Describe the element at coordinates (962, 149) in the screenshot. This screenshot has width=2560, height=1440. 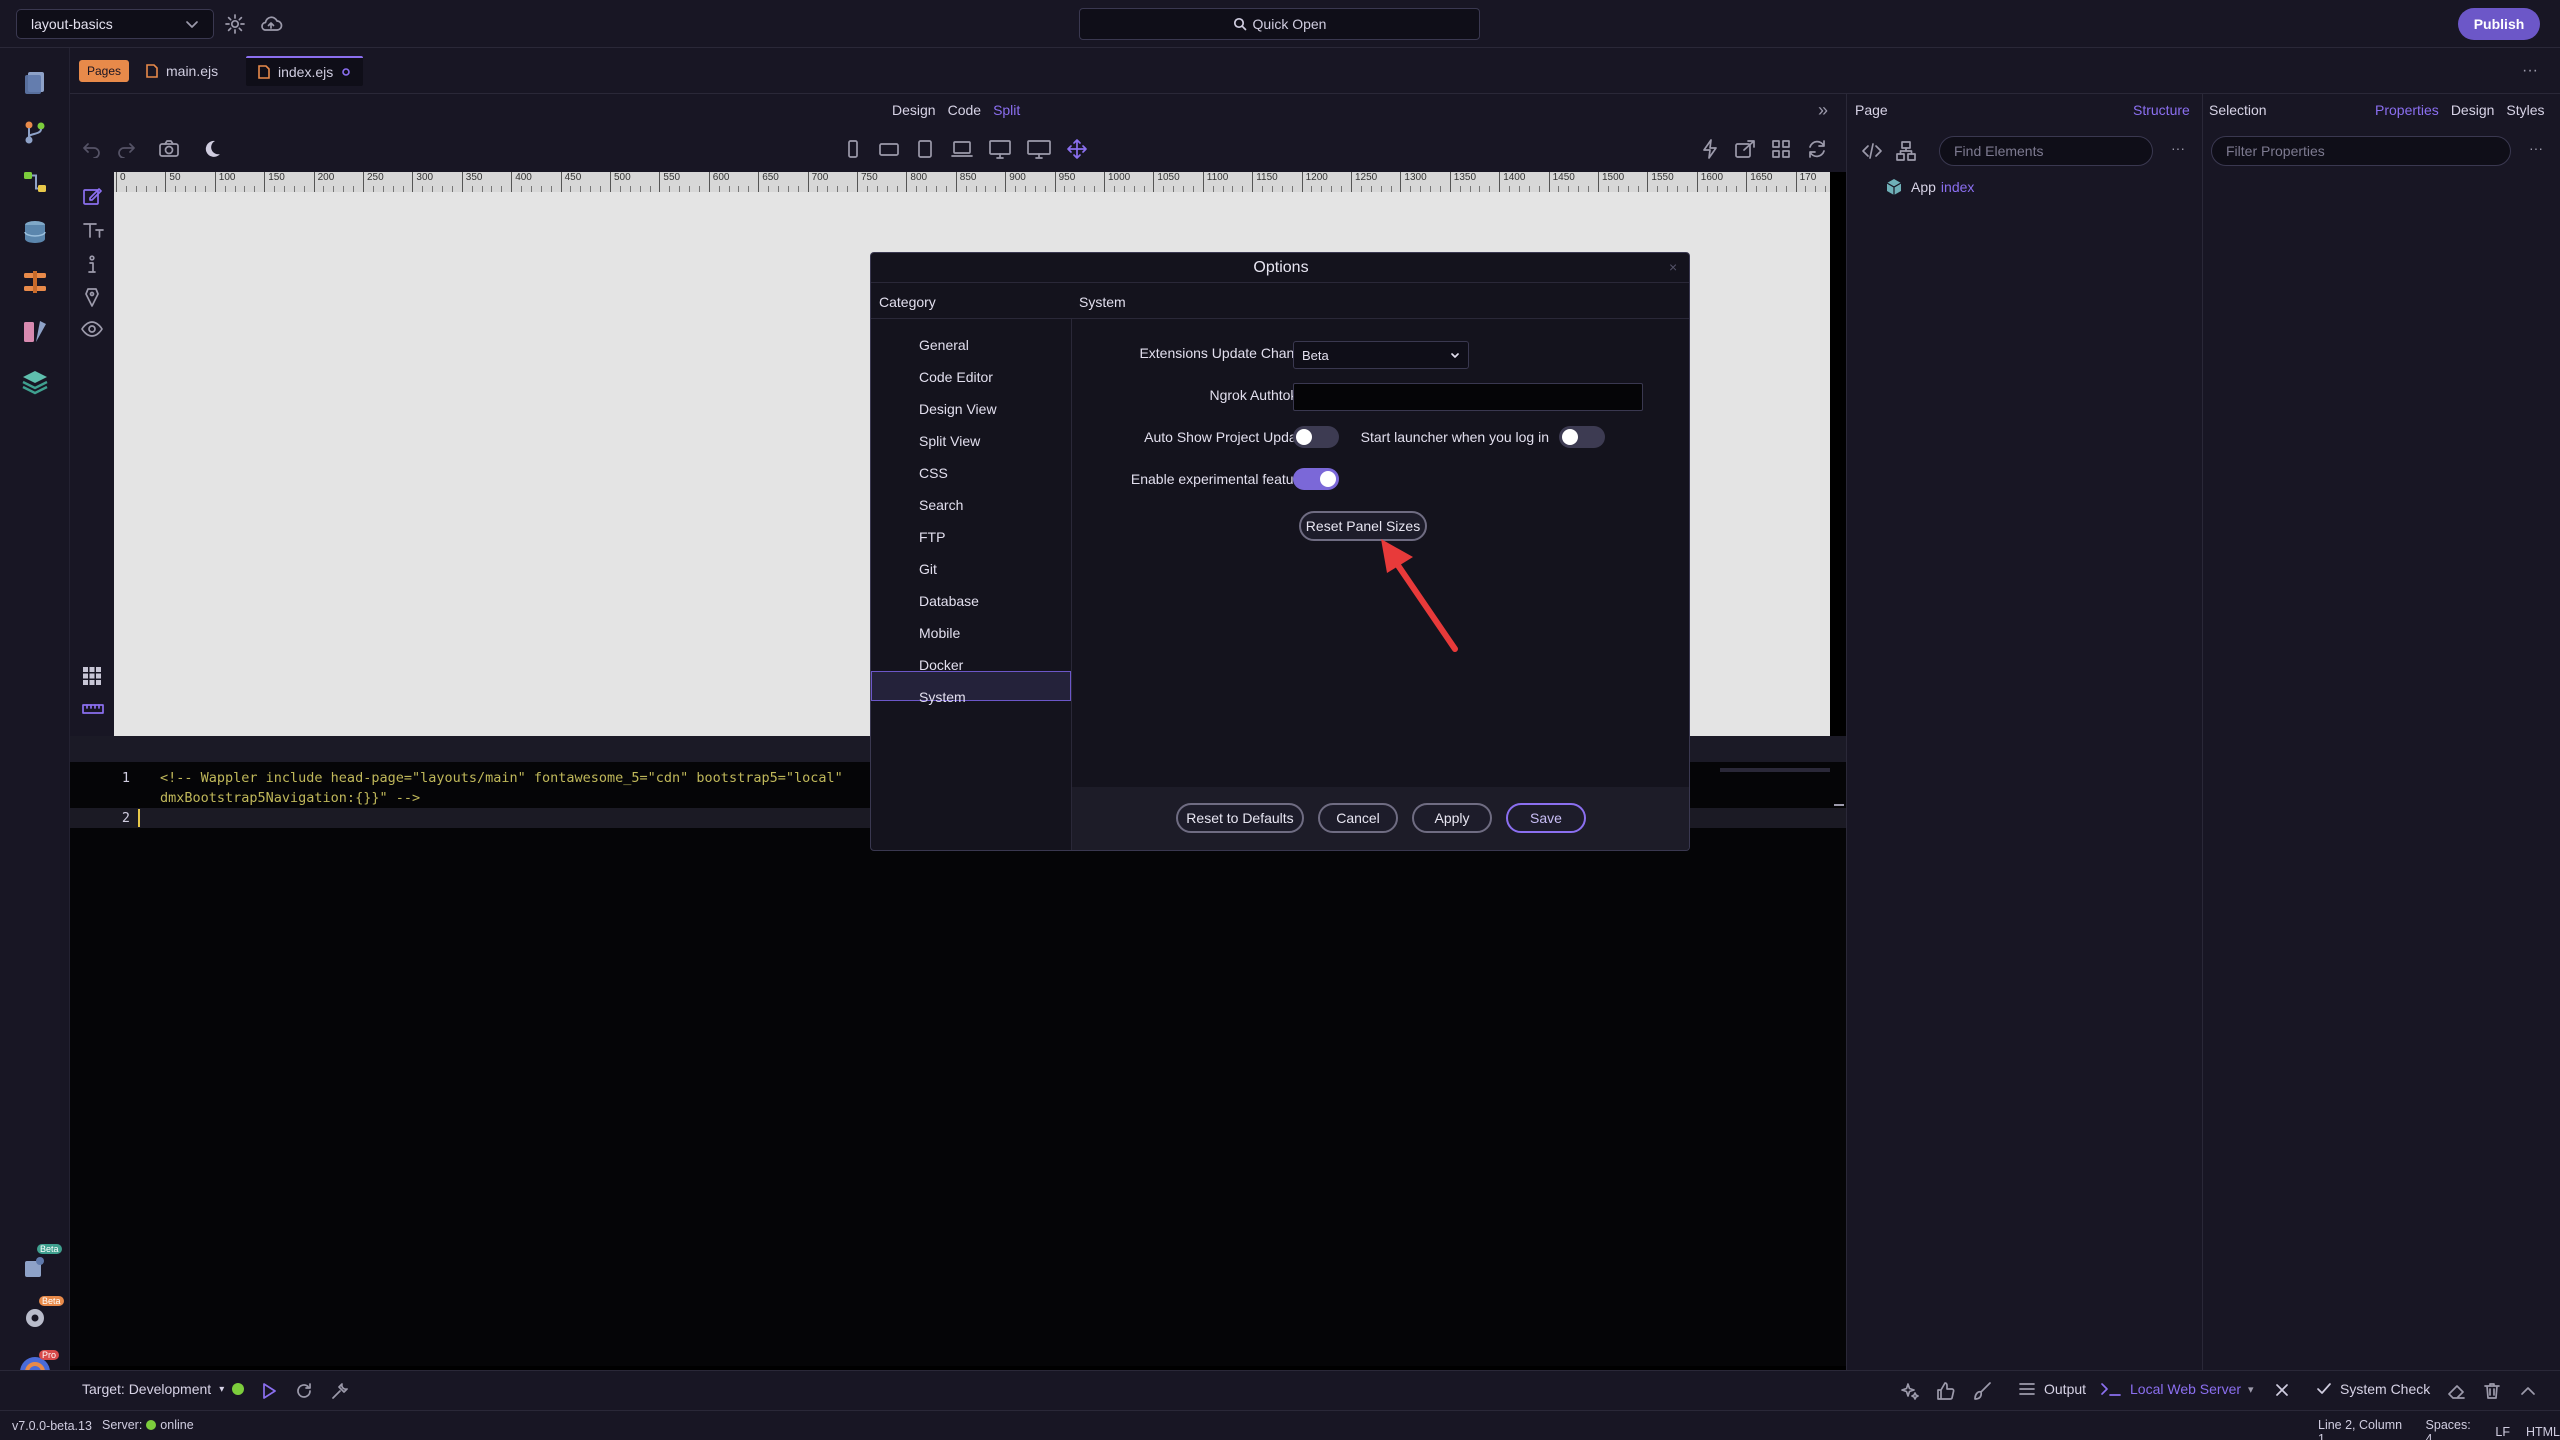
I see `laptop-icon` at that location.